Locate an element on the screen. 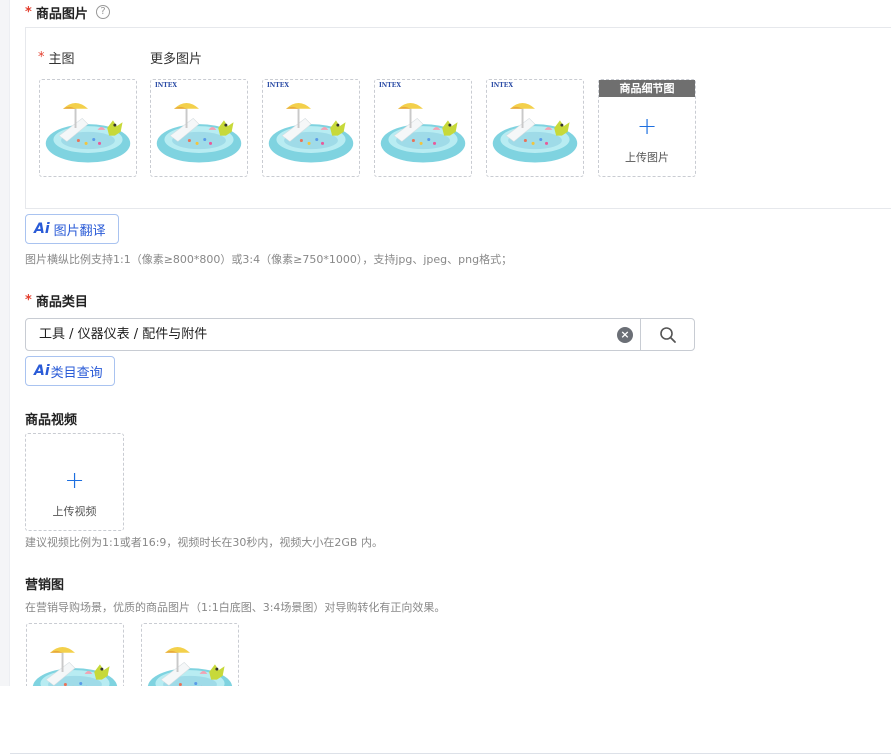  detail-image-header: 商品细节图 is located at coordinates (647, 88).